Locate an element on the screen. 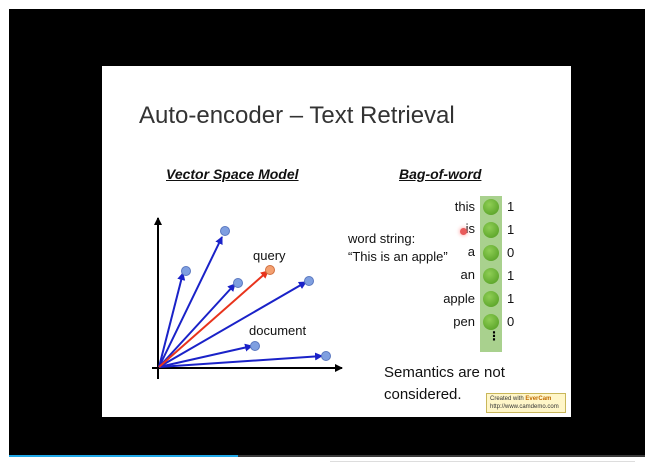 This screenshot has width=656, height=466. bow-word: is is located at coordinates (470, 228).